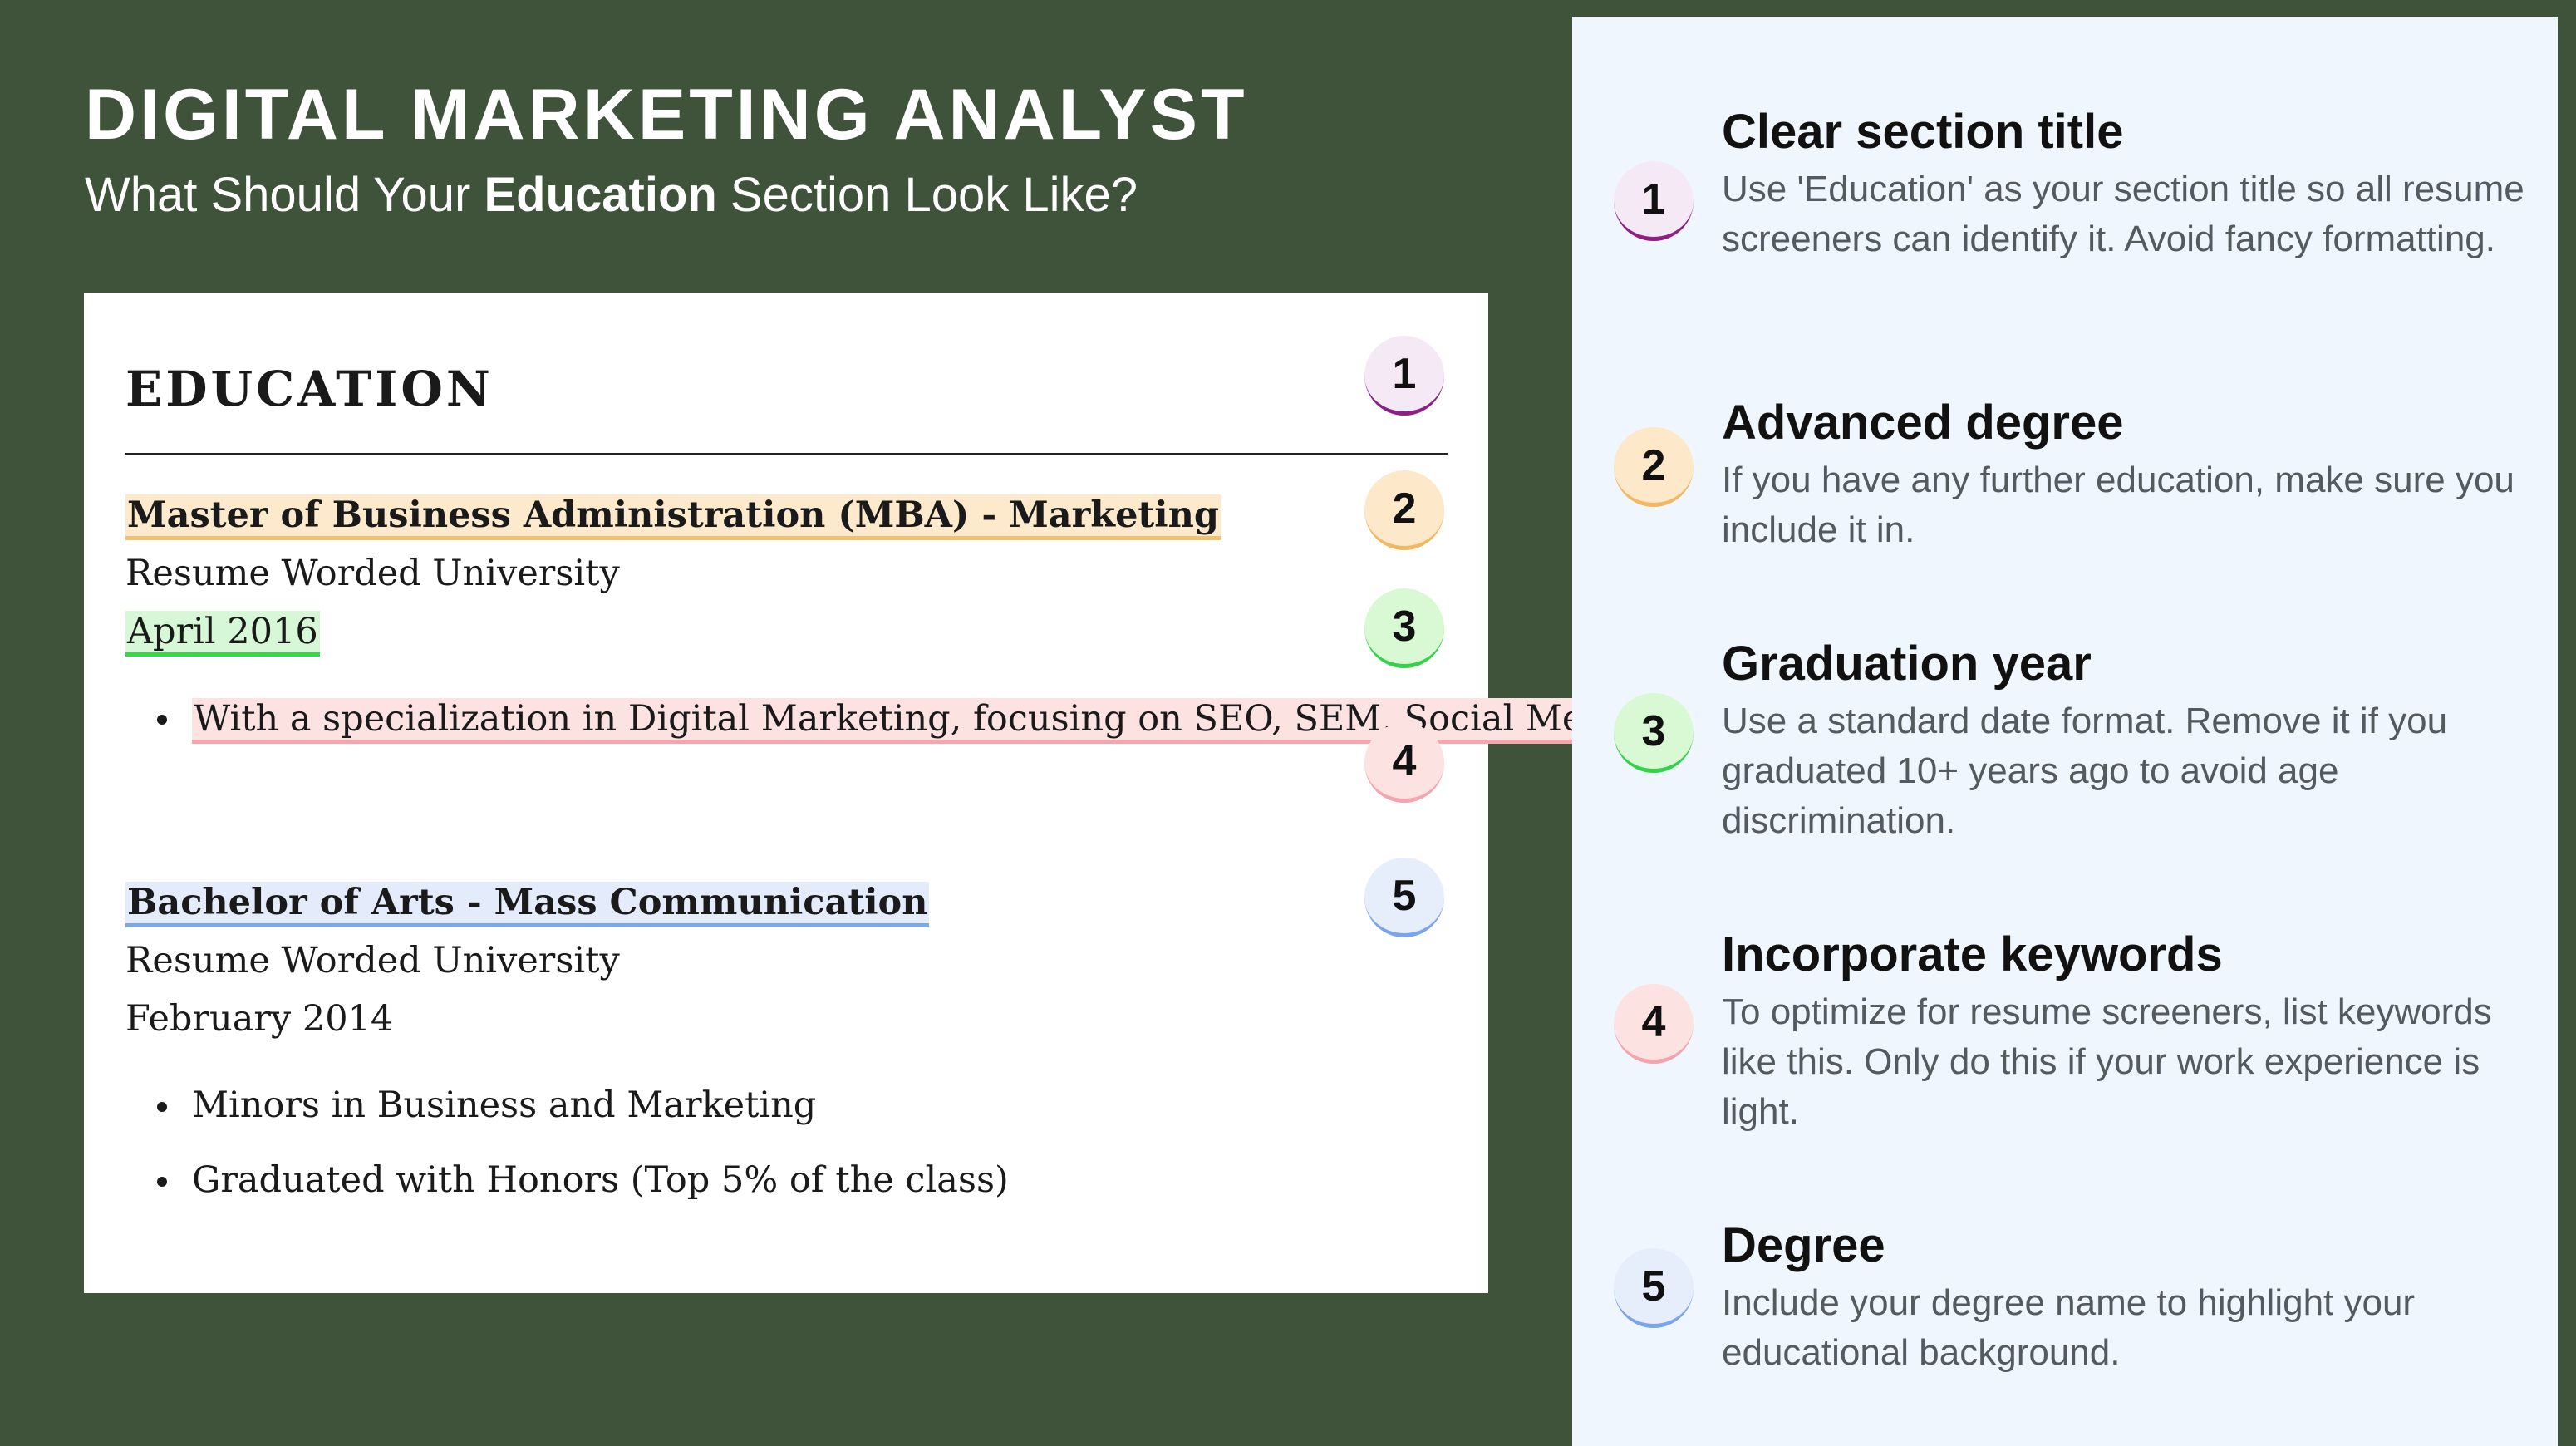 The height and width of the screenshot is (1446, 2576). What do you see at coordinates (1654, 1024) in the screenshot?
I see `tip-badge-4: 4` at bounding box center [1654, 1024].